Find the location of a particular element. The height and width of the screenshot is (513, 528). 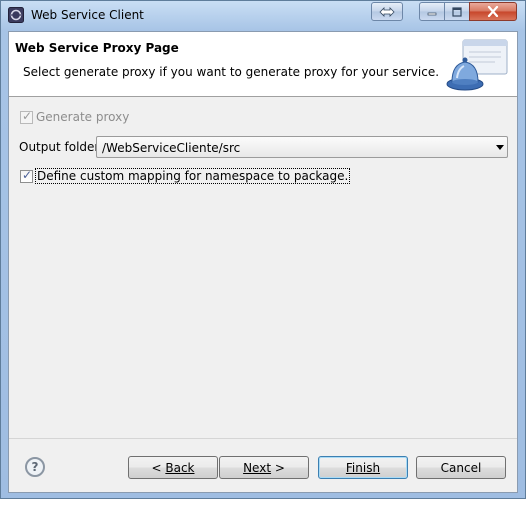

output-folder-label-row: Output folder is located at coordinates (59, 147).